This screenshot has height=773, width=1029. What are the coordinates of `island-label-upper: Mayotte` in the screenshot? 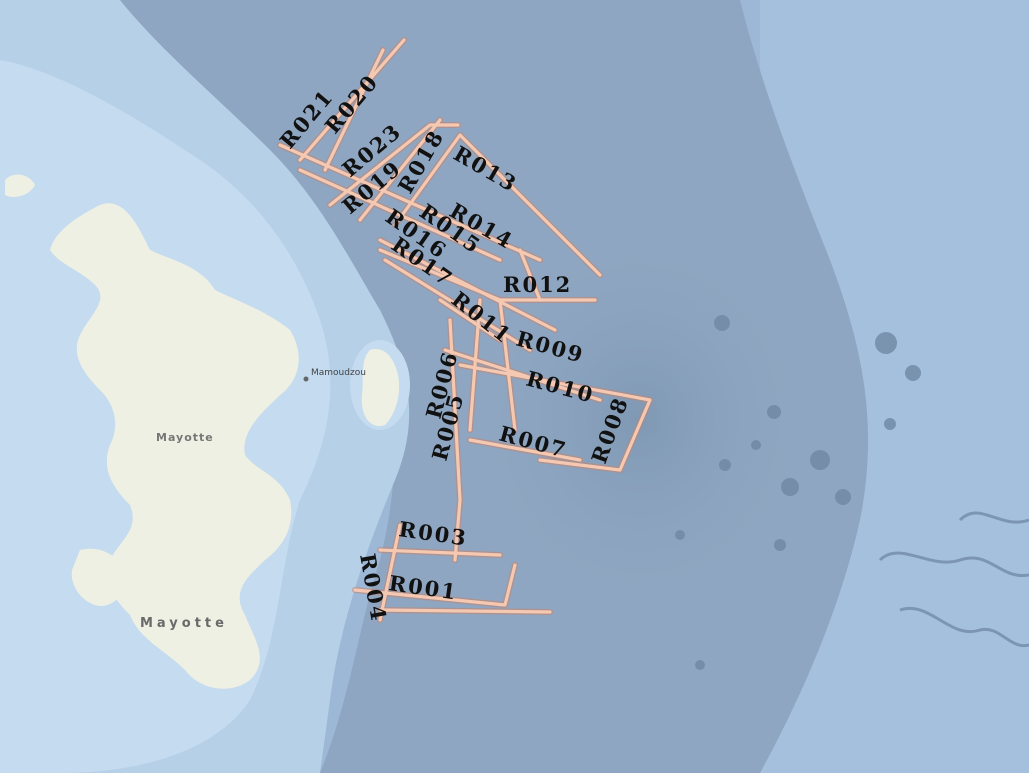 It's located at (185, 437).